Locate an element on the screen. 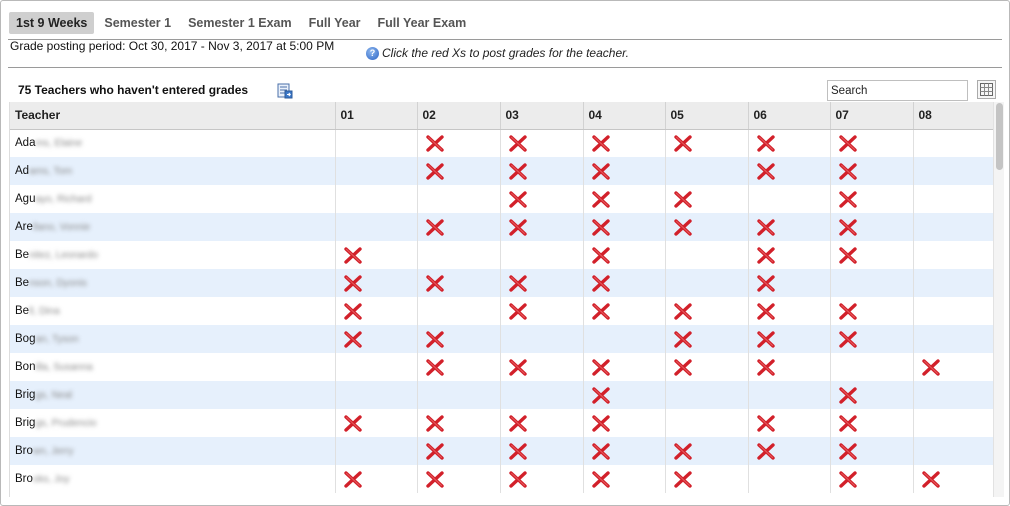  column-header-period-05: 05 is located at coordinates (707, 116).